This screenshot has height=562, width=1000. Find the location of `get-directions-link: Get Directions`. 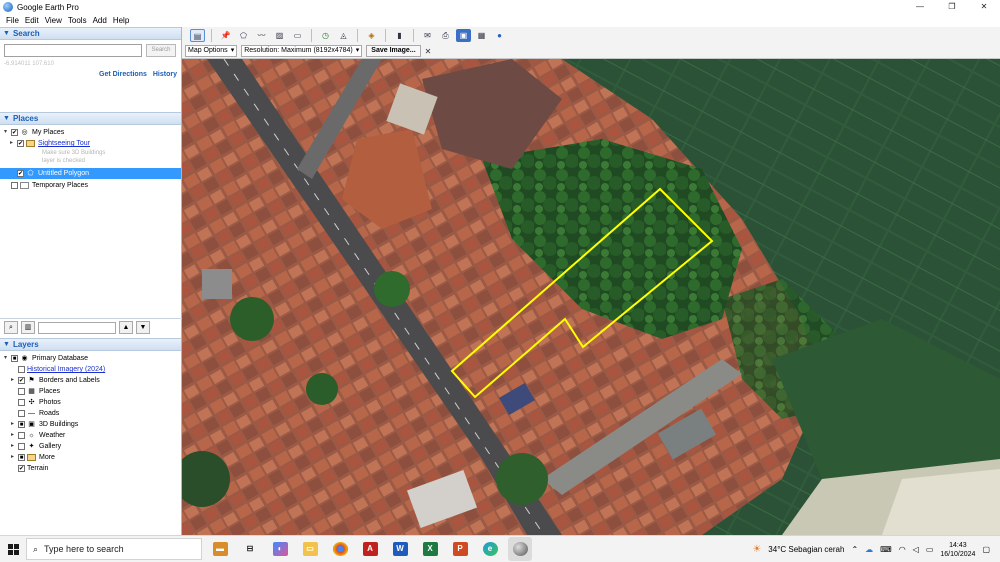

get-directions-link: Get Directions is located at coordinates (123, 74).